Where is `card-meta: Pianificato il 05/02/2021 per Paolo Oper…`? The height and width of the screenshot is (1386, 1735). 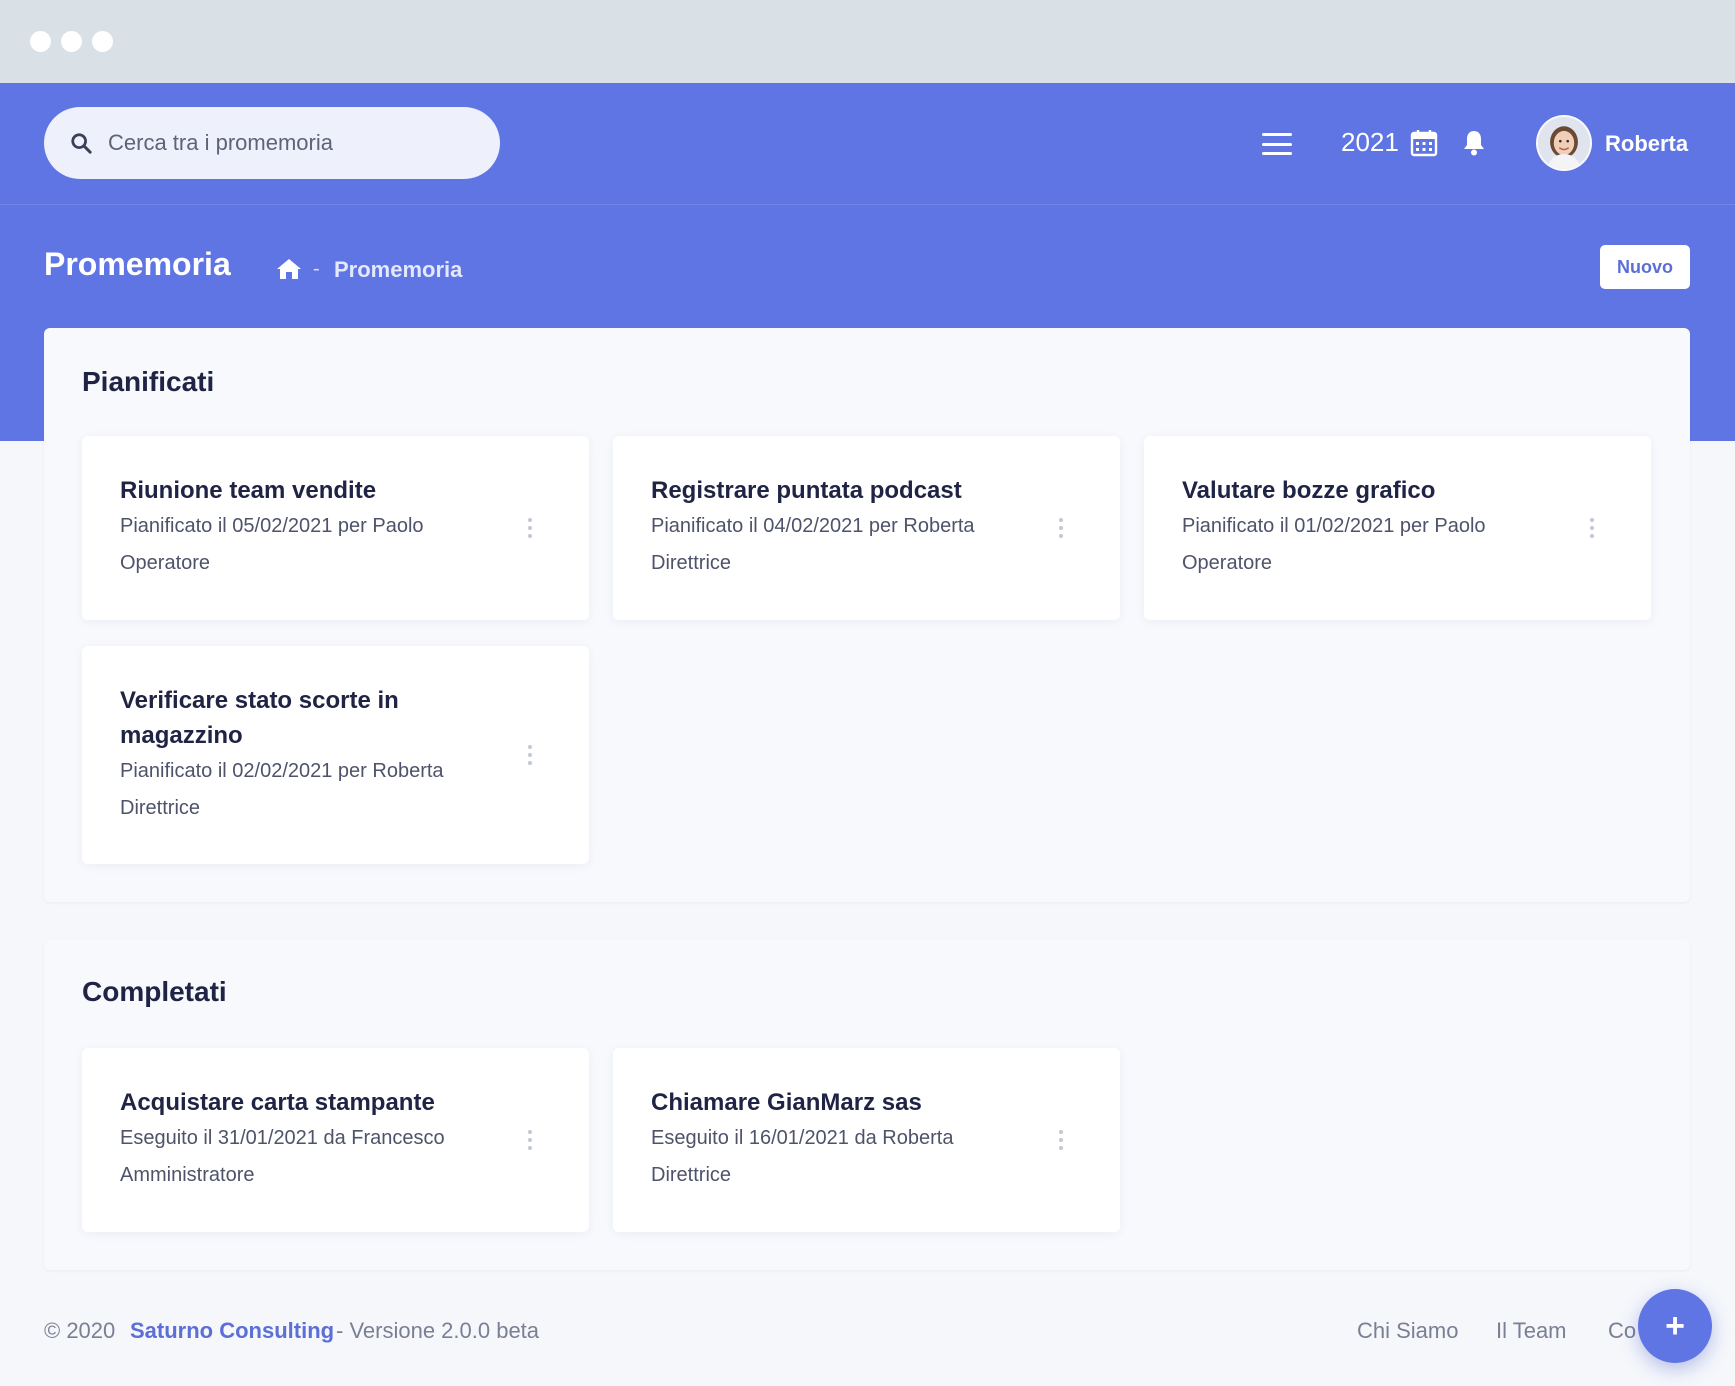 card-meta: Pianificato il 05/02/2021 per Paolo Oper… is located at coordinates (272, 544).